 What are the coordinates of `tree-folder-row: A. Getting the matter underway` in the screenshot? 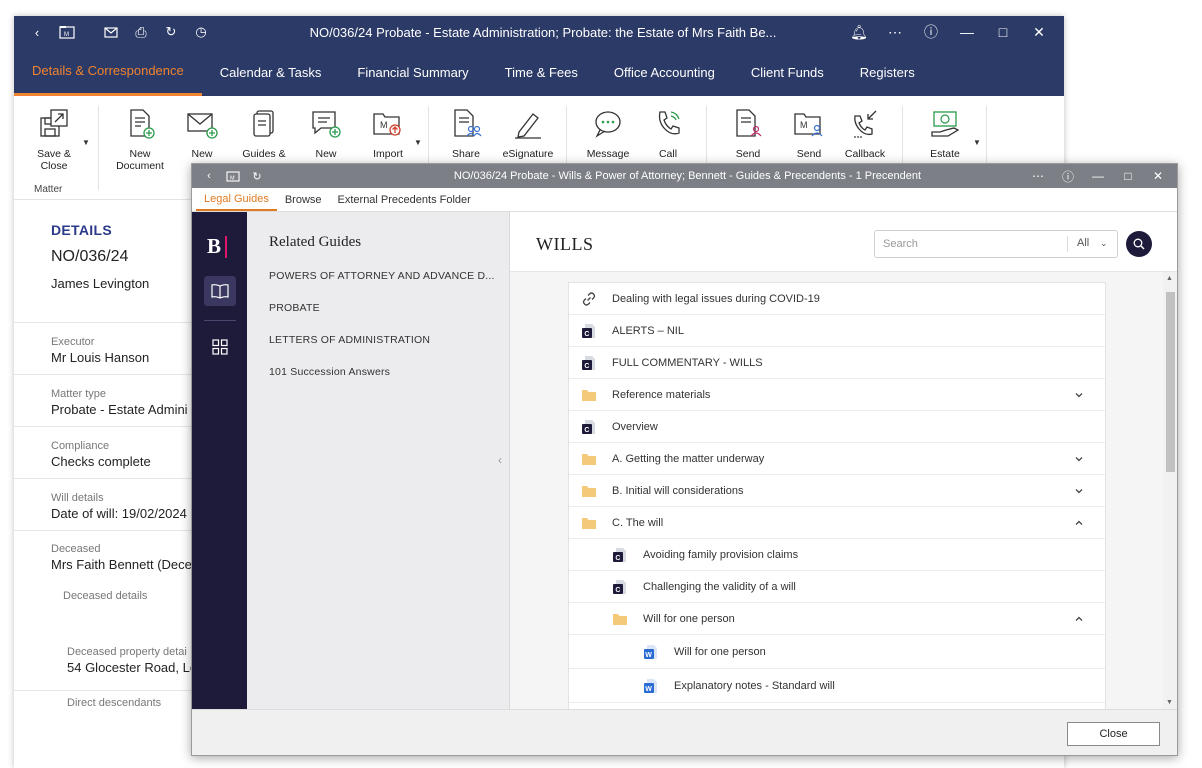 It's located at (837, 459).